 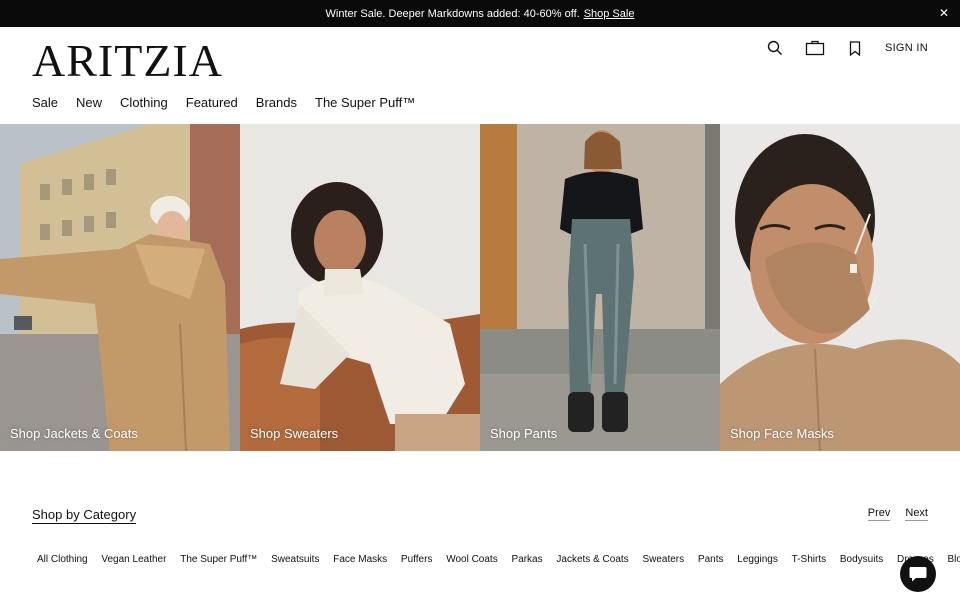 I want to click on bag-icon, so click(x=815, y=48).